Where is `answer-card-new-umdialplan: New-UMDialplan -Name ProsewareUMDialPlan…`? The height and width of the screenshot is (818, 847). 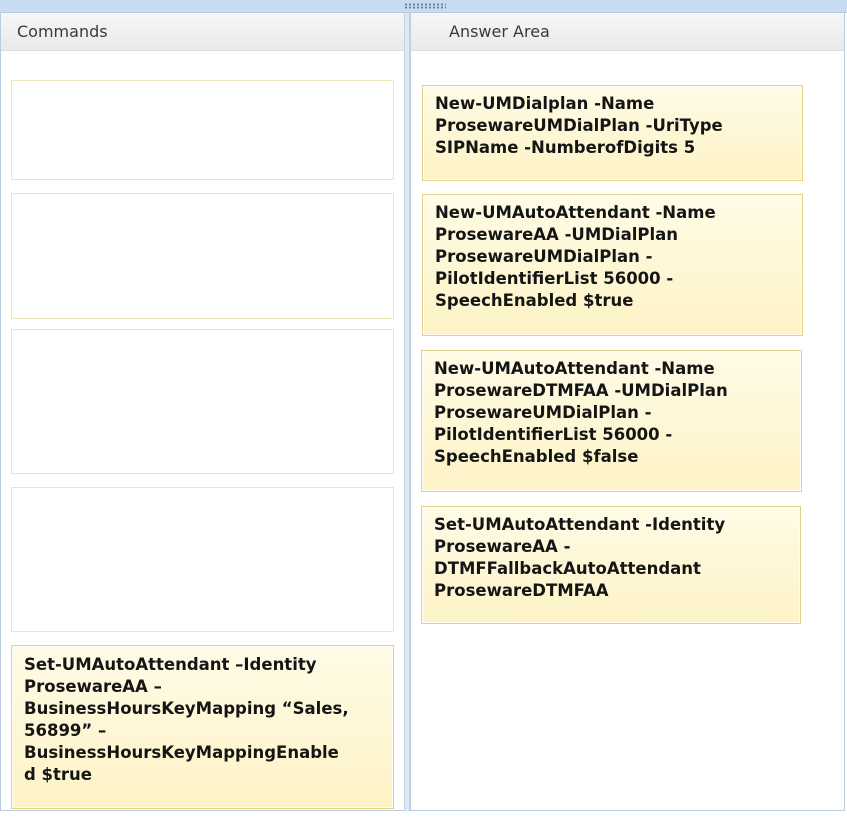 answer-card-new-umdialplan: New-UMDialplan -Name ProsewareUMDialPlan… is located at coordinates (612, 133).